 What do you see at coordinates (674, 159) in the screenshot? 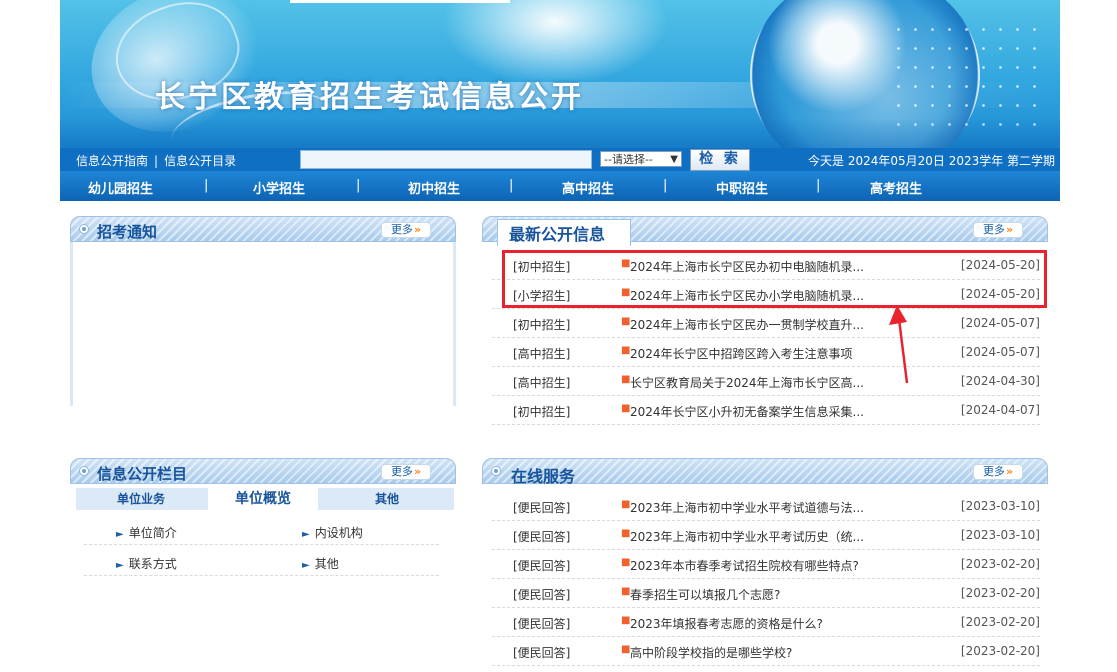
I see `chevron-down-icon: ▼` at bounding box center [674, 159].